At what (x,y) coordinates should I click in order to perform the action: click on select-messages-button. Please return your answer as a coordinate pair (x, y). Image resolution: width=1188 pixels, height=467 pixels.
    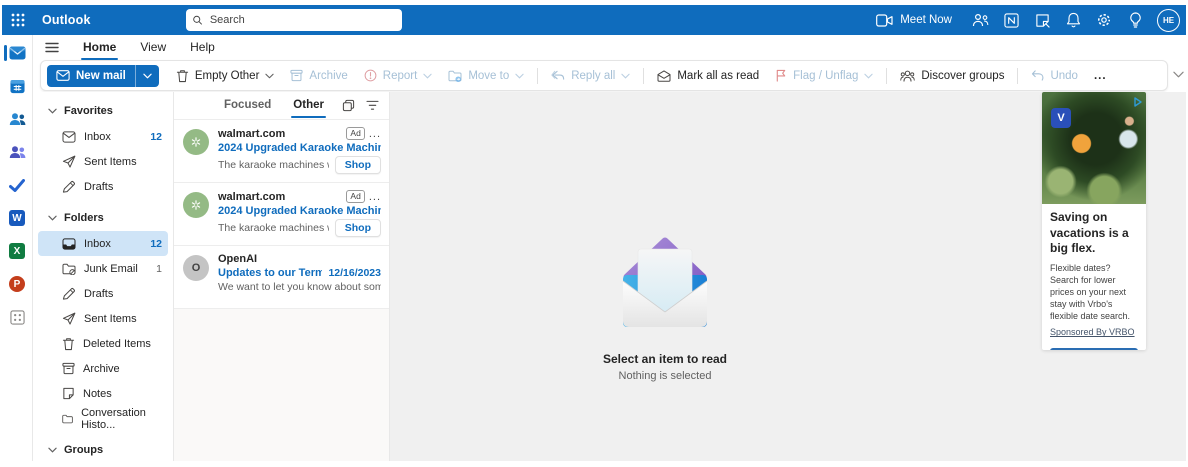
    Looking at the image, I should click on (348, 105).